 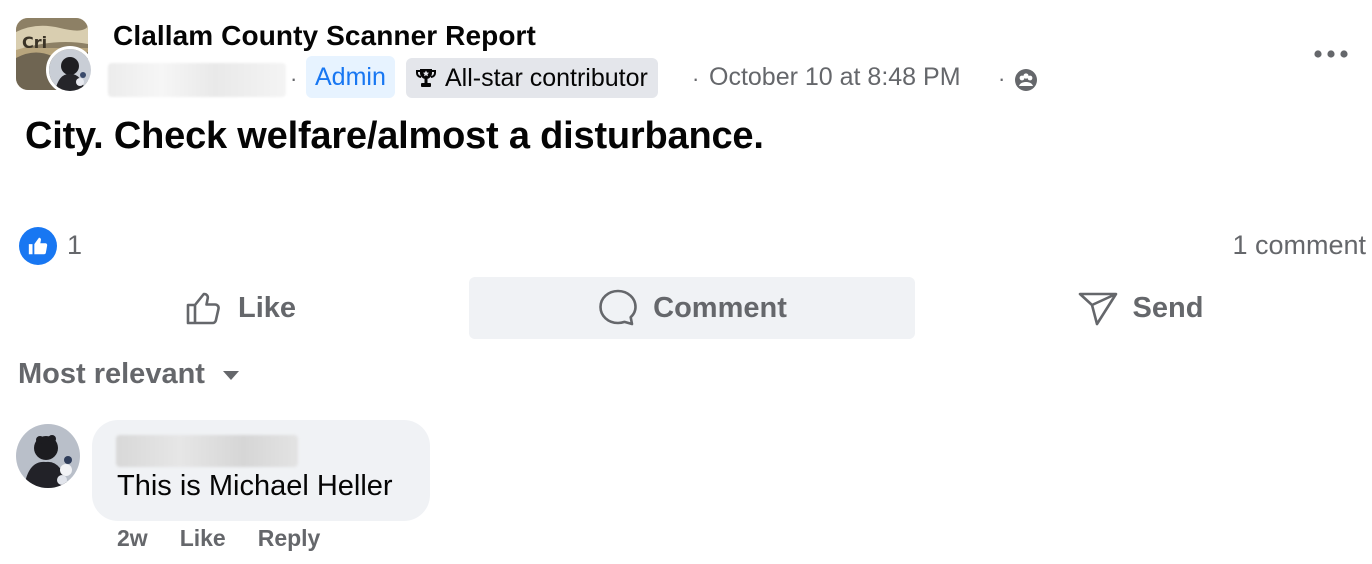 I want to click on comment-label: Comment, so click(x=720, y=307).